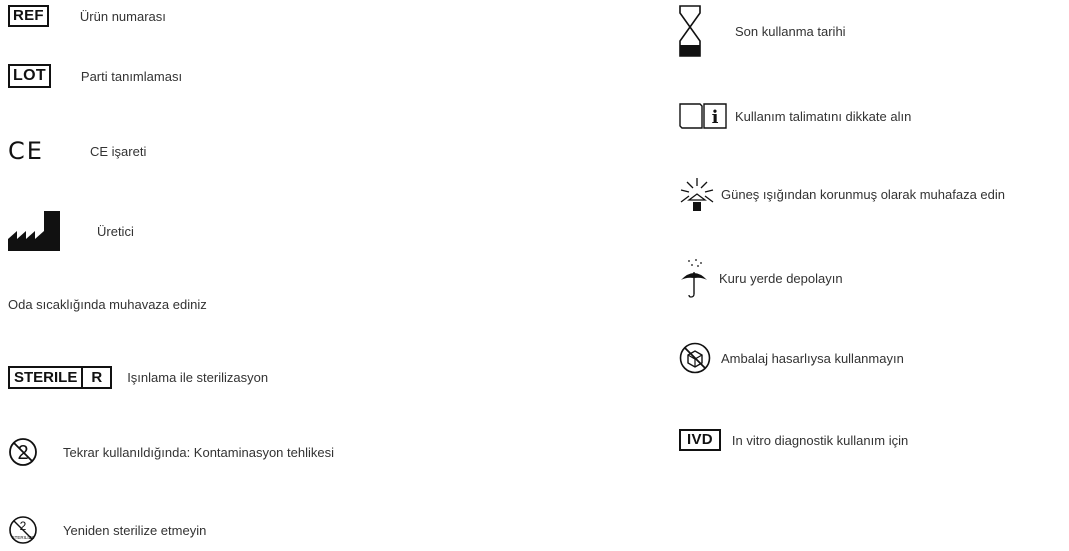  Describe the element at coordinates (823, 116) in the screenshot. I see `ifu-text: Kullanım talimatını dikkate alın` at that location.